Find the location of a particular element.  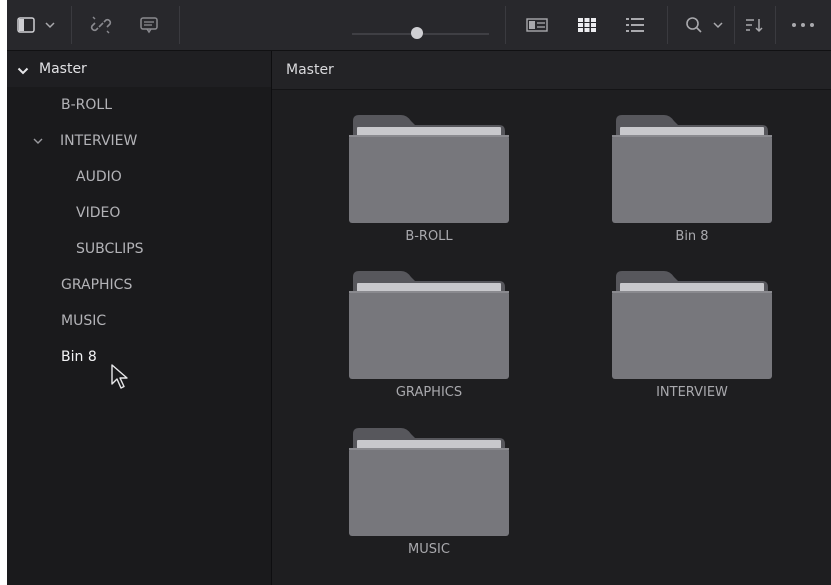

comment-icon is located at coordinates (149, 25).